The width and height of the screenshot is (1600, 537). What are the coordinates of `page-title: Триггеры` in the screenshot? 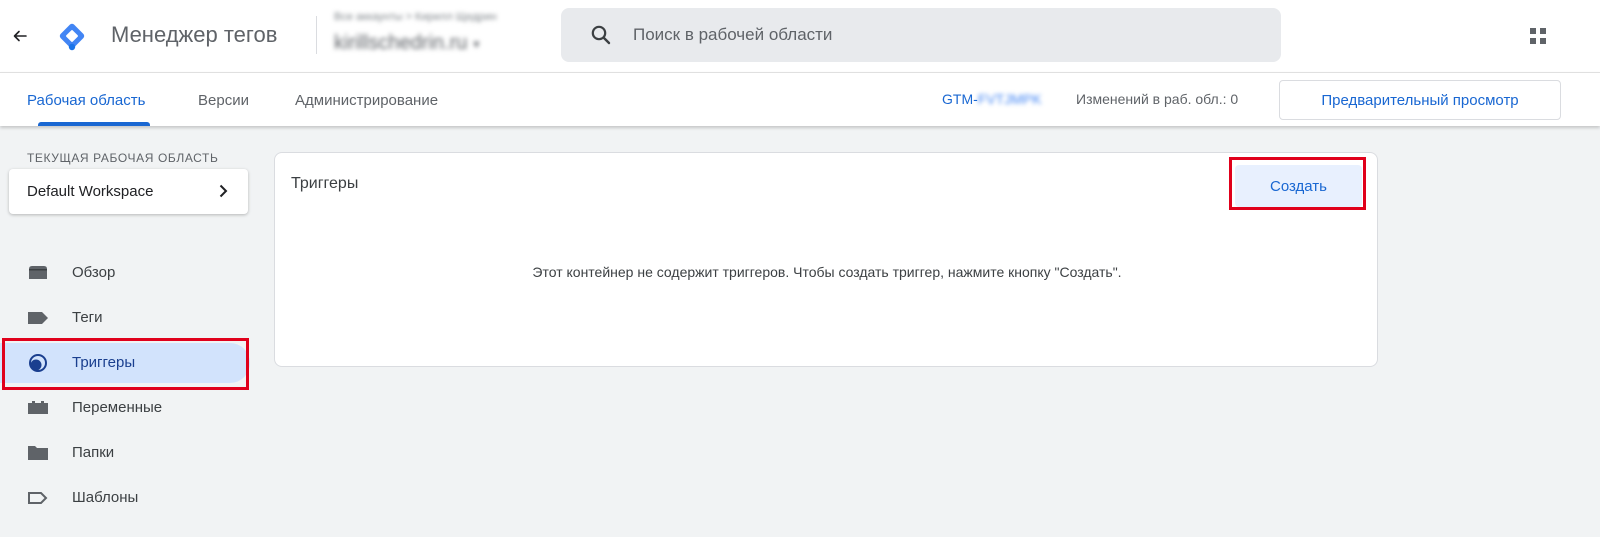 It's located at (325, 183).